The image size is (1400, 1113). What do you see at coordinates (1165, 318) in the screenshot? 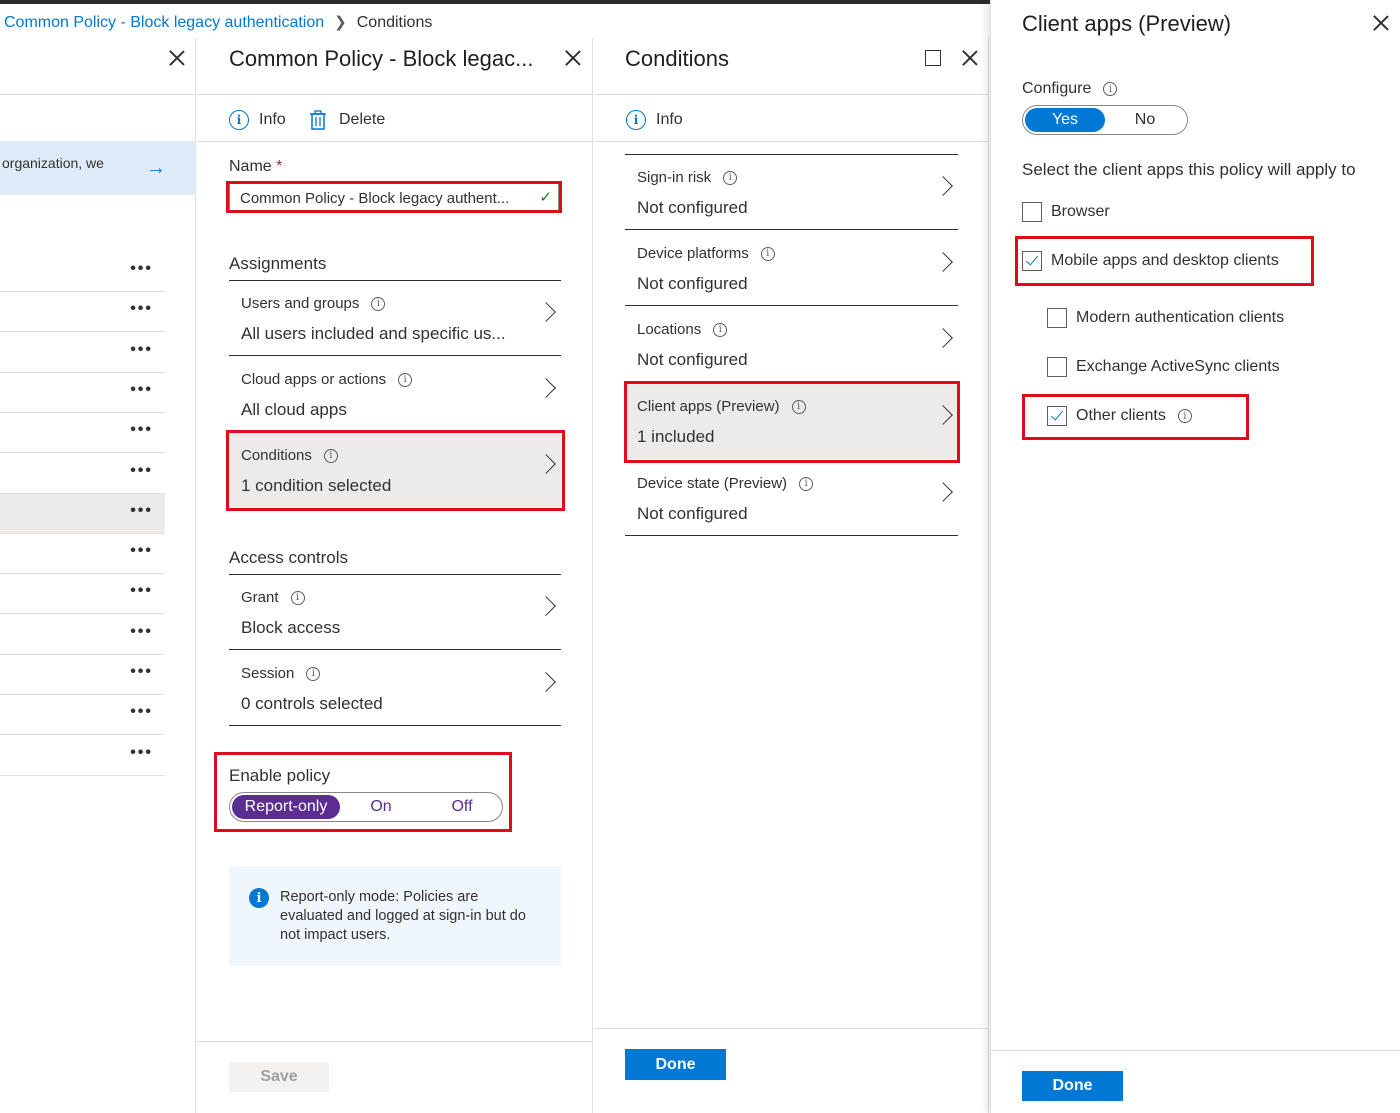
I see `modern-auth-checkbox-row: Modern authentication clients` at bounding box center [1165, 318].